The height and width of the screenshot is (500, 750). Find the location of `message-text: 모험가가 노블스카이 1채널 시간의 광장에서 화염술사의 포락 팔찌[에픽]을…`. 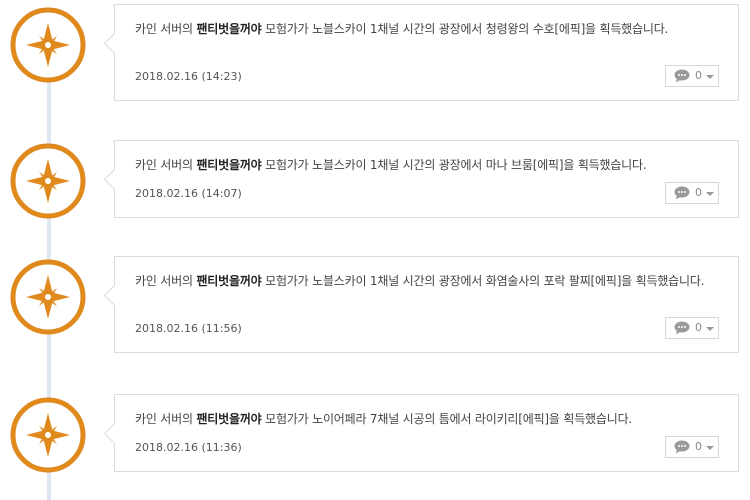

message-text: 모험가가 노블스카이 1채널 시간의 광장에서 화염술사의 포락 팔찌[에픽]을… is located at coordinates (485, 281).